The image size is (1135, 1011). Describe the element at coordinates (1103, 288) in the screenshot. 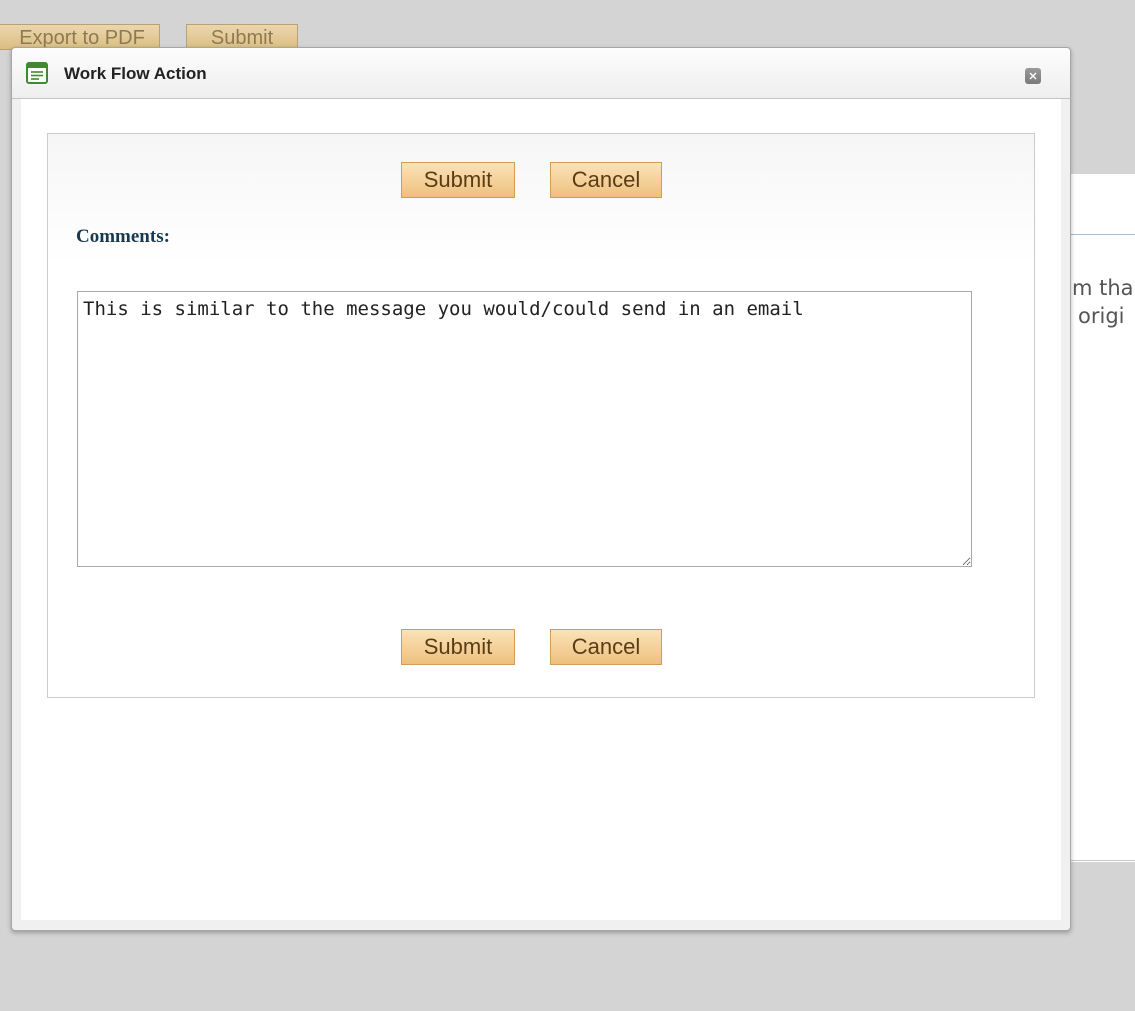

I see `background-text-line: m tha` at that location.